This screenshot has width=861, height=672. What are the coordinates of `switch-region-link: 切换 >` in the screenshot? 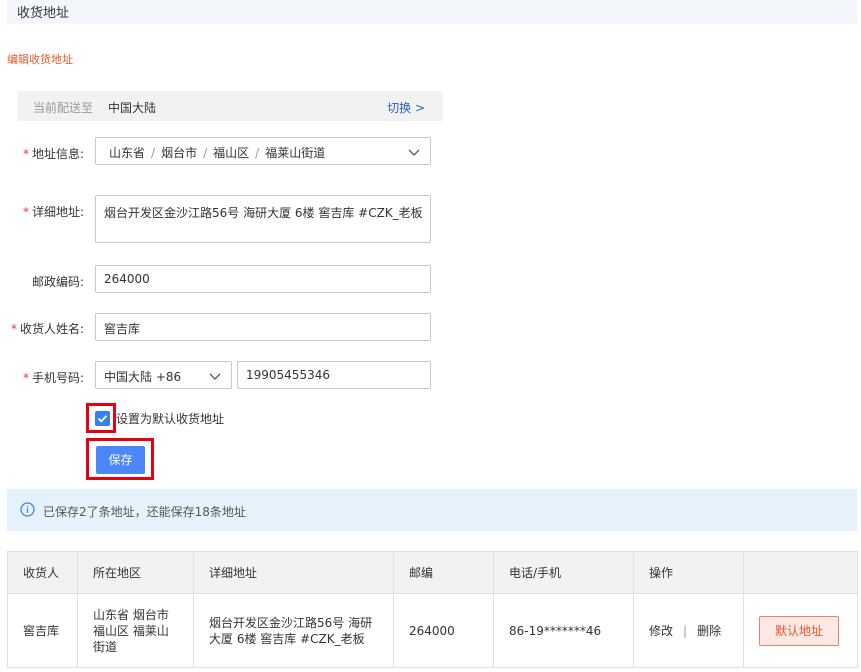 It's located at (406, 107).